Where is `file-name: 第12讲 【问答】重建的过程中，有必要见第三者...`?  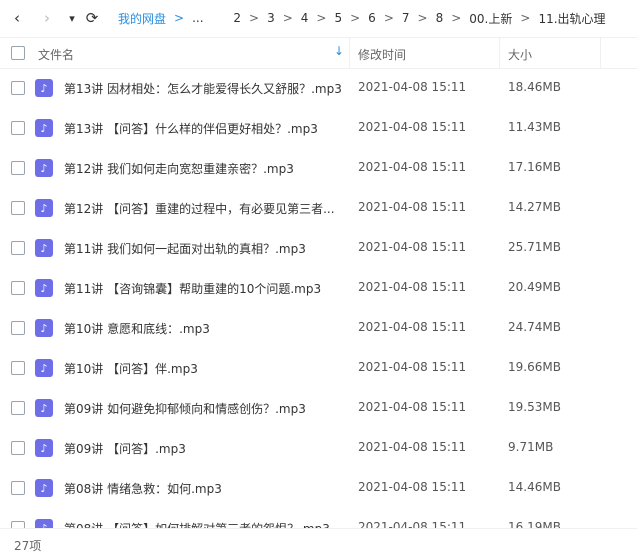 file-name: 第12讲 【问答】重建的过程中，有必要见第三者... is located at coordinates (204, 208).